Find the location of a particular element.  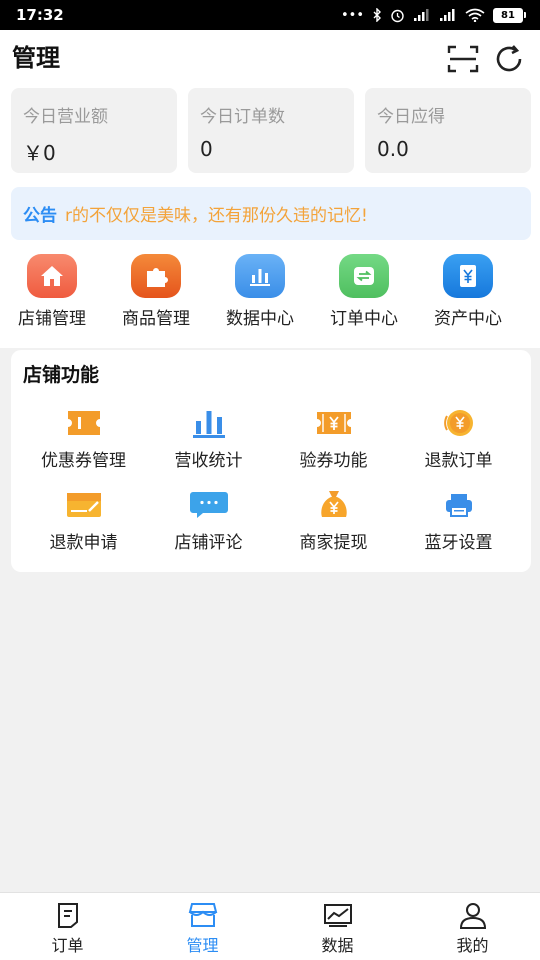

battery-level: 81 is located at coordinates (508, 15).